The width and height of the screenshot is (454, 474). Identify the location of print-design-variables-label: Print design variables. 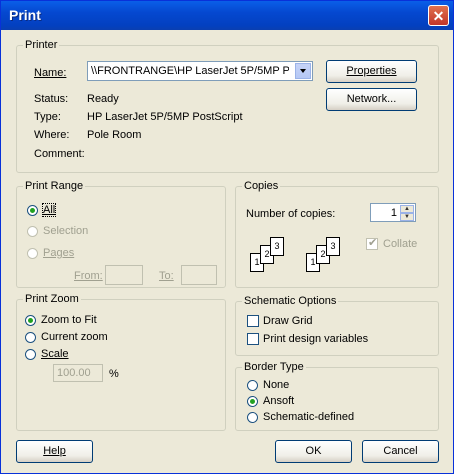
(316, 339).